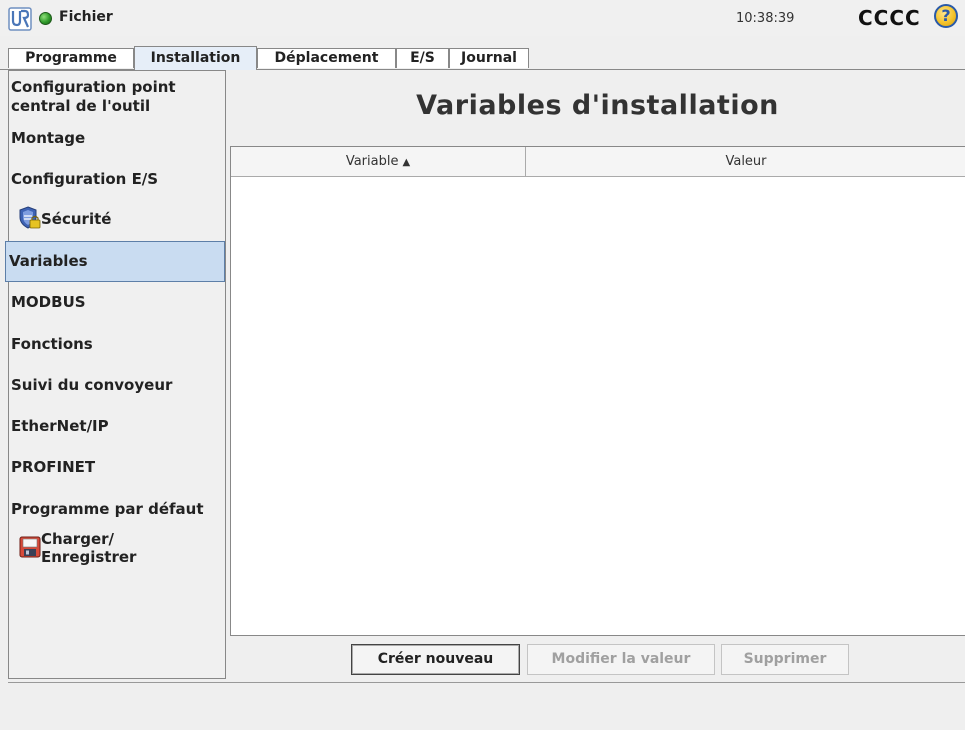 The height and width of the screenshot is (730, 965). I want to click on divider, so click(486, 682).